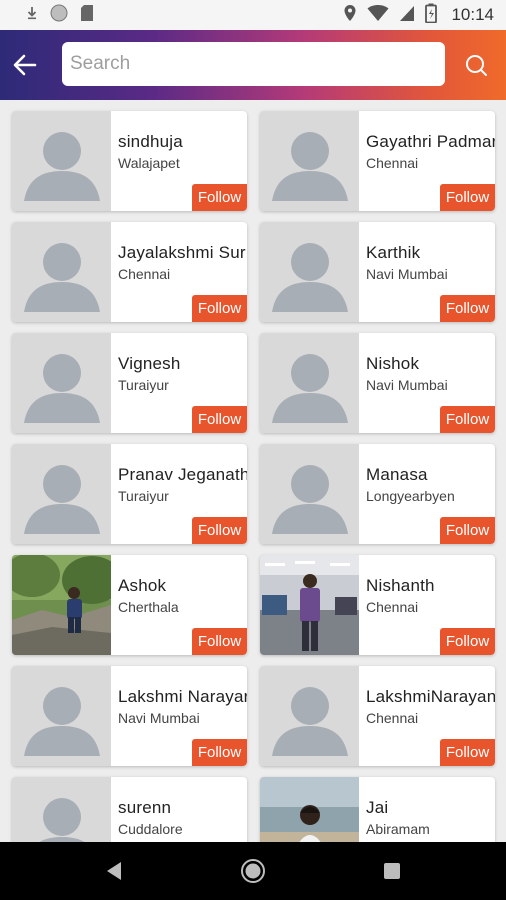  I want to click on back-button, so click(25, 65).